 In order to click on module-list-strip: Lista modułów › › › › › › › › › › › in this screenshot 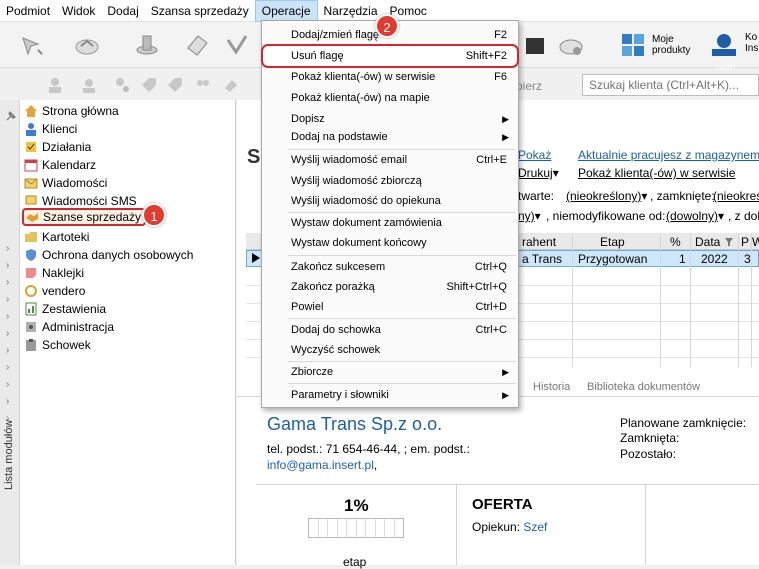, I will do `click(10, 332)`.